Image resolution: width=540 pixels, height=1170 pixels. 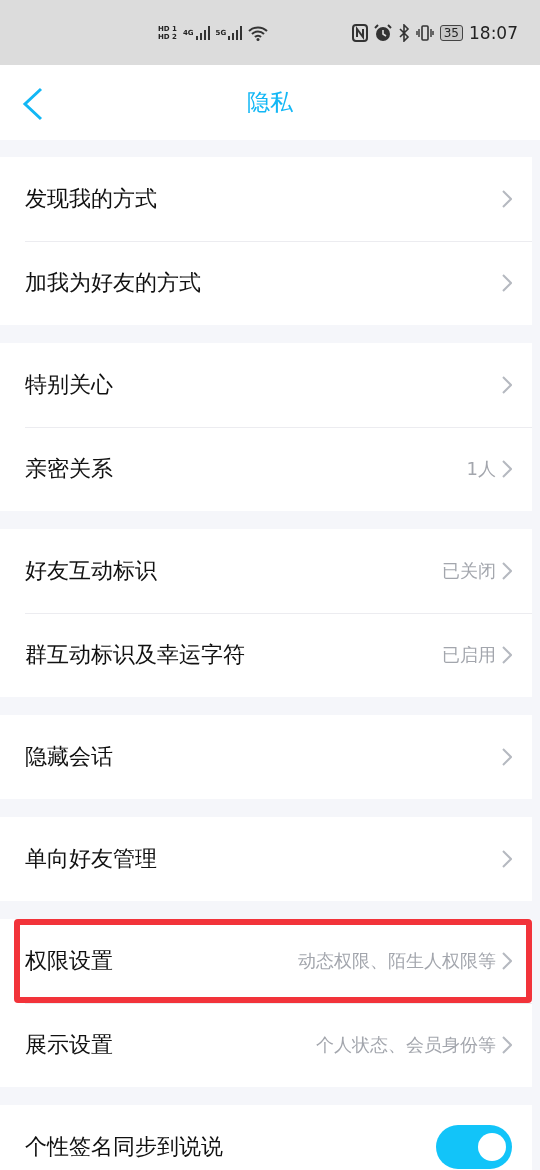 What do you see at coordinates (33, 104) in the screenshot?
I see `back-icon` at bounding box center [33, 104].